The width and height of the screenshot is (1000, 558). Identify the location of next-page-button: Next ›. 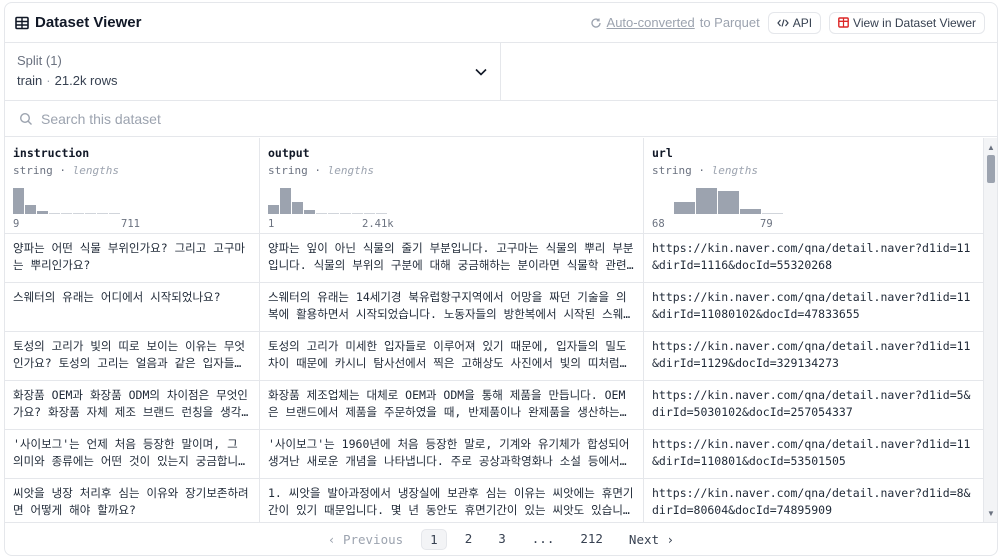
(651, 539).